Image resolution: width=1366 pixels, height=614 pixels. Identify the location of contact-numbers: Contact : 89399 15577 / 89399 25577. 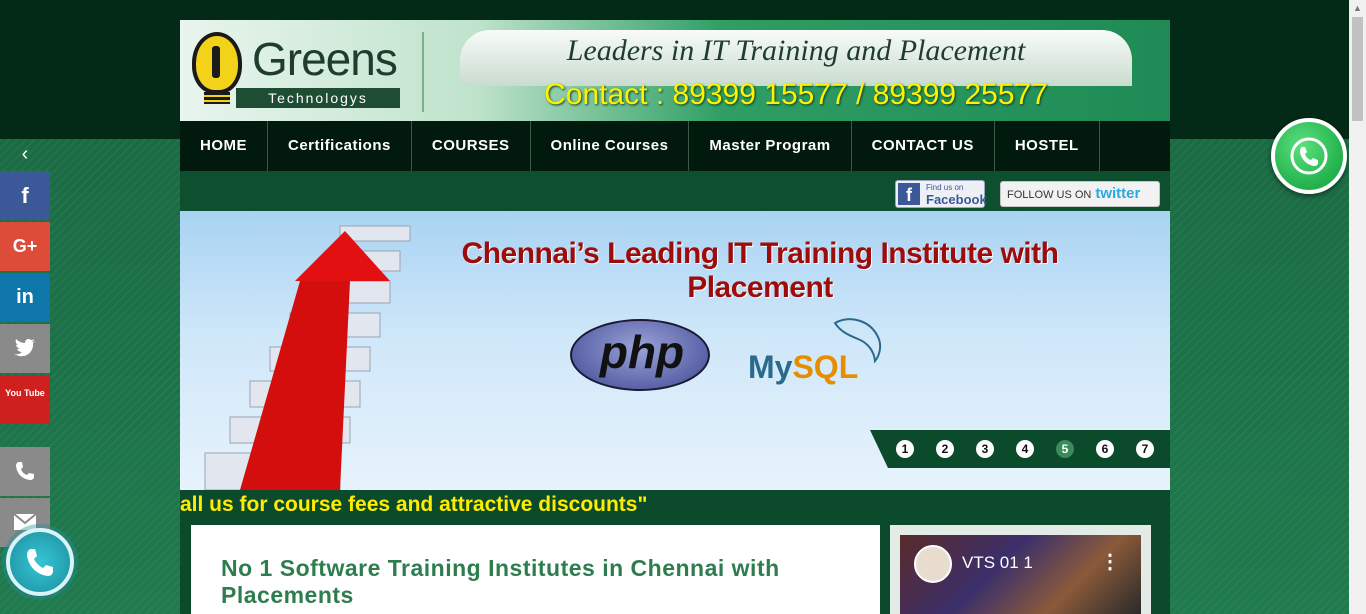
(796, 94).